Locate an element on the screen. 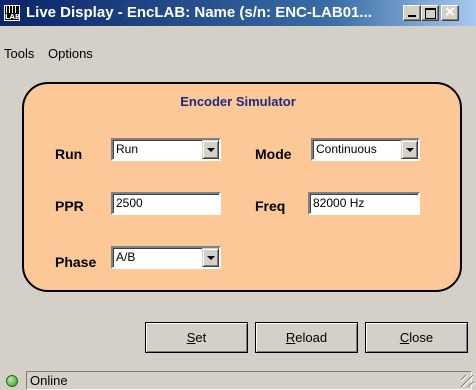 The height and width of the screenshot is (390, 476). ppr-input-value: 2500 is located at coordinates (129, 203).